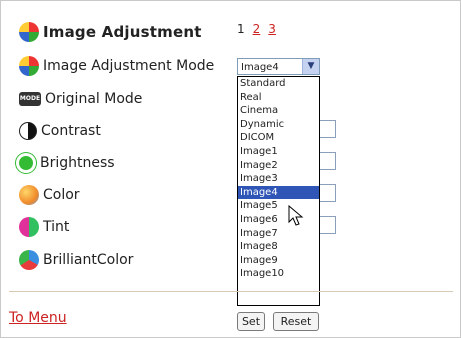  What do you see at coordinates (278, 111) in the screenshot?
I see `dropdown-option: Cinema` at bounding box center [278, 111].